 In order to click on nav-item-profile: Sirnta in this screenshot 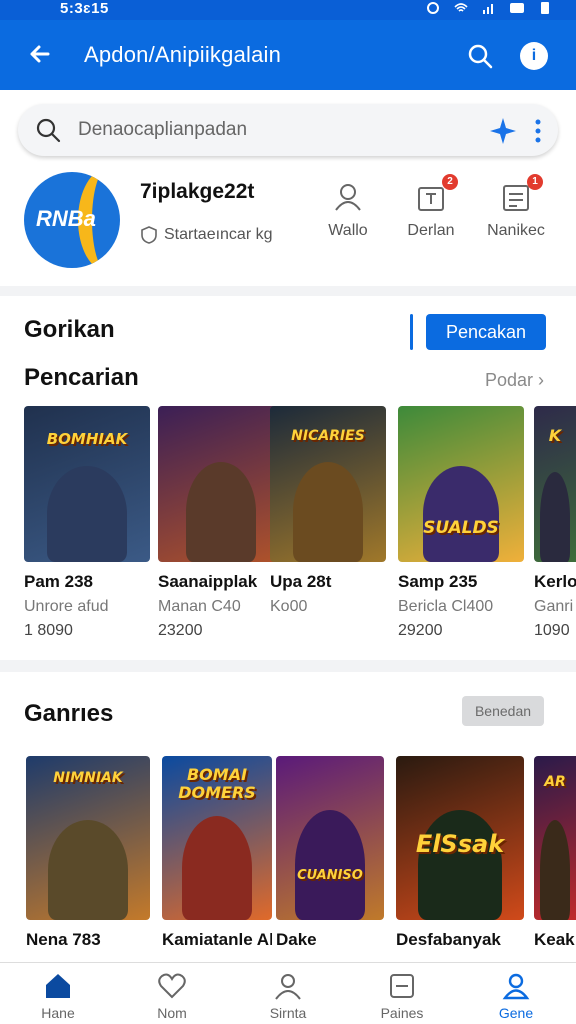, I will do `click(288, 996)`.